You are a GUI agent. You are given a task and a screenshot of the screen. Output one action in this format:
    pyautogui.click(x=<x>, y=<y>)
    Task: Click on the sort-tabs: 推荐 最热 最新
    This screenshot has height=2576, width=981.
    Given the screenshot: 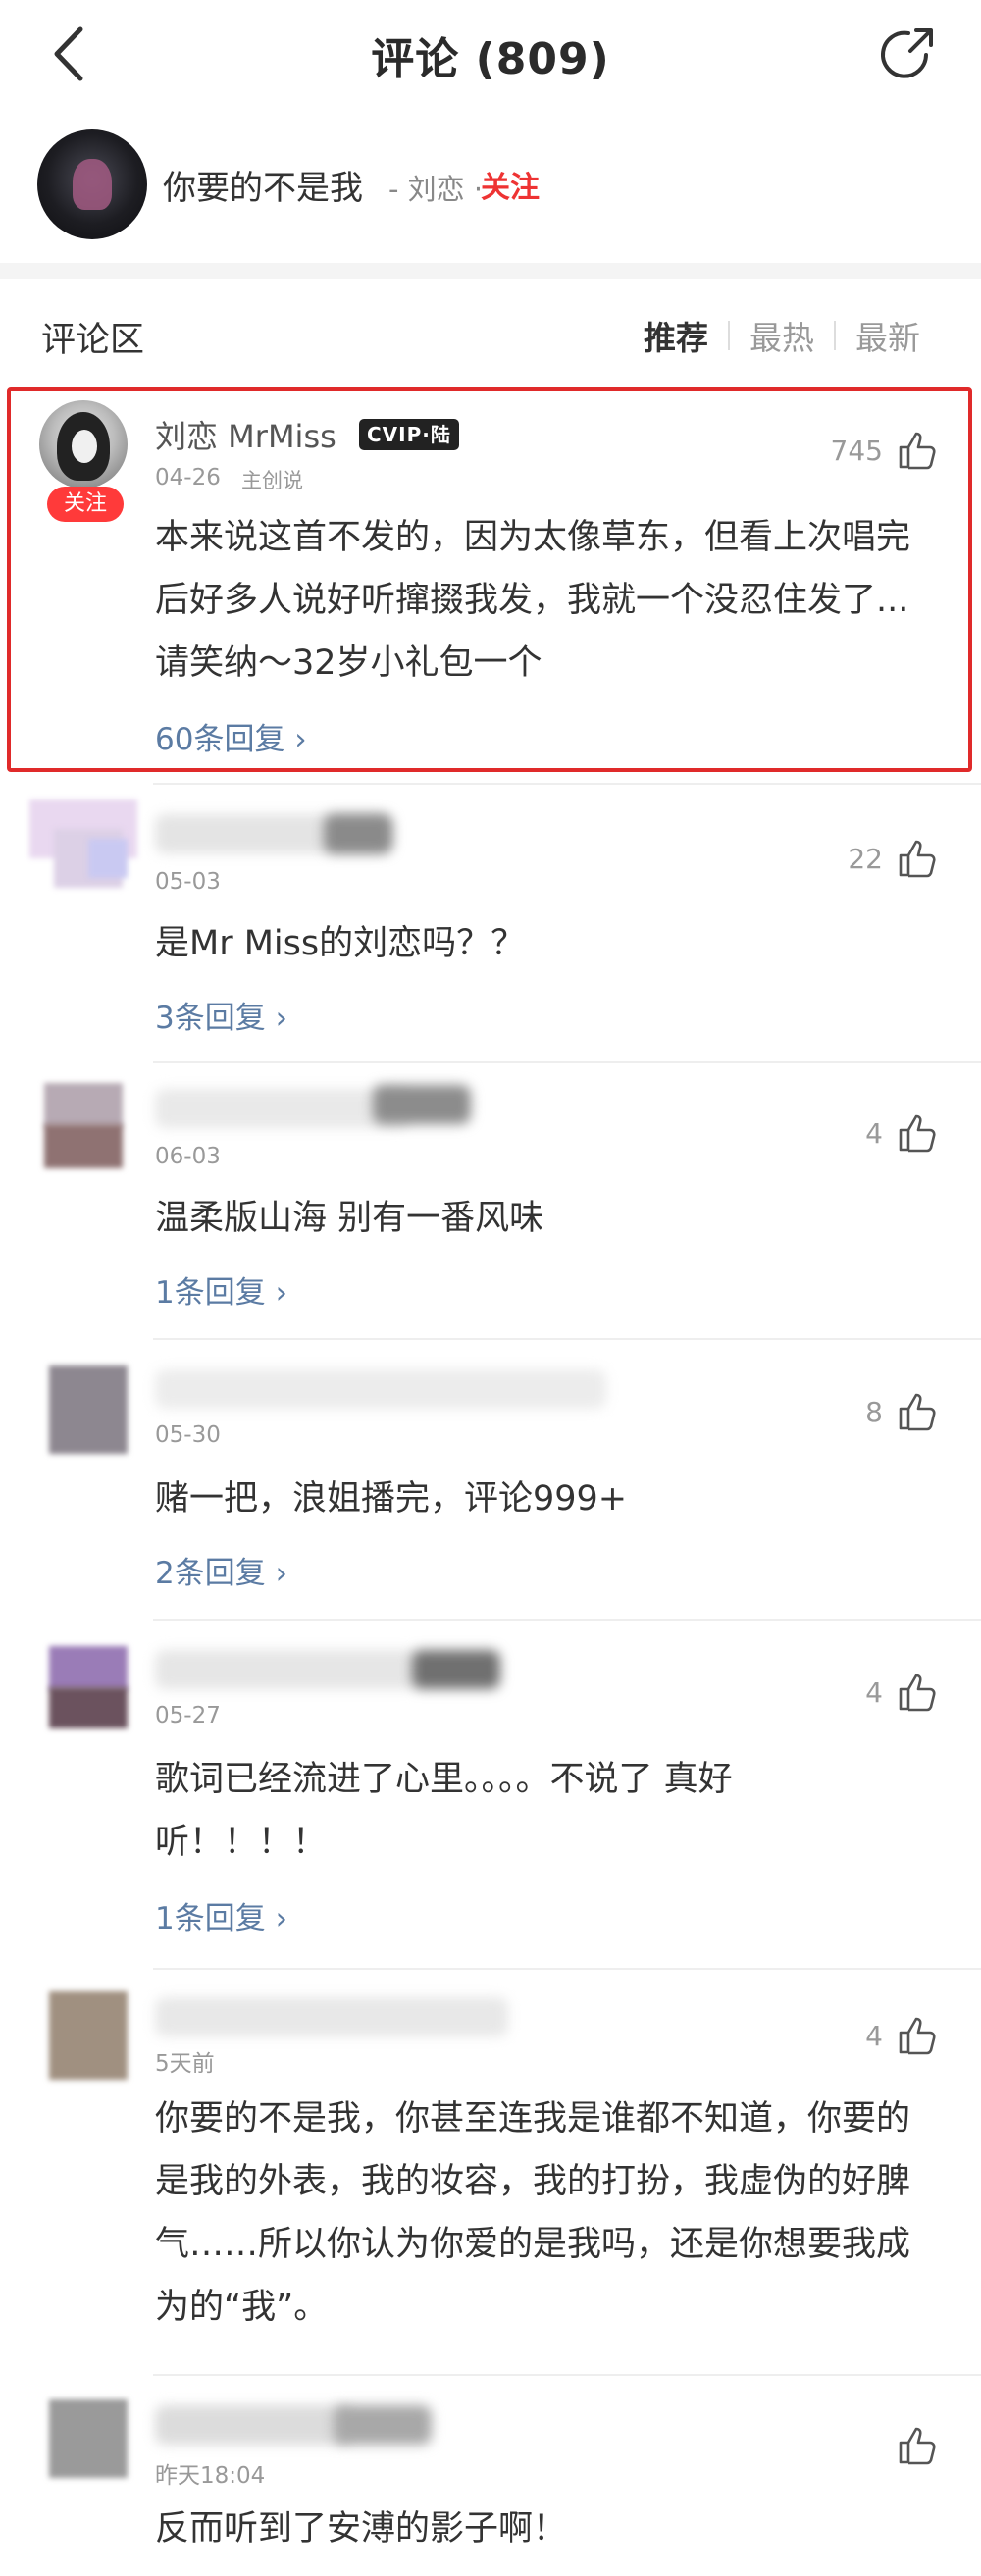 What is the action you would take?
    pyautogui.click(x=782, y=335)
    